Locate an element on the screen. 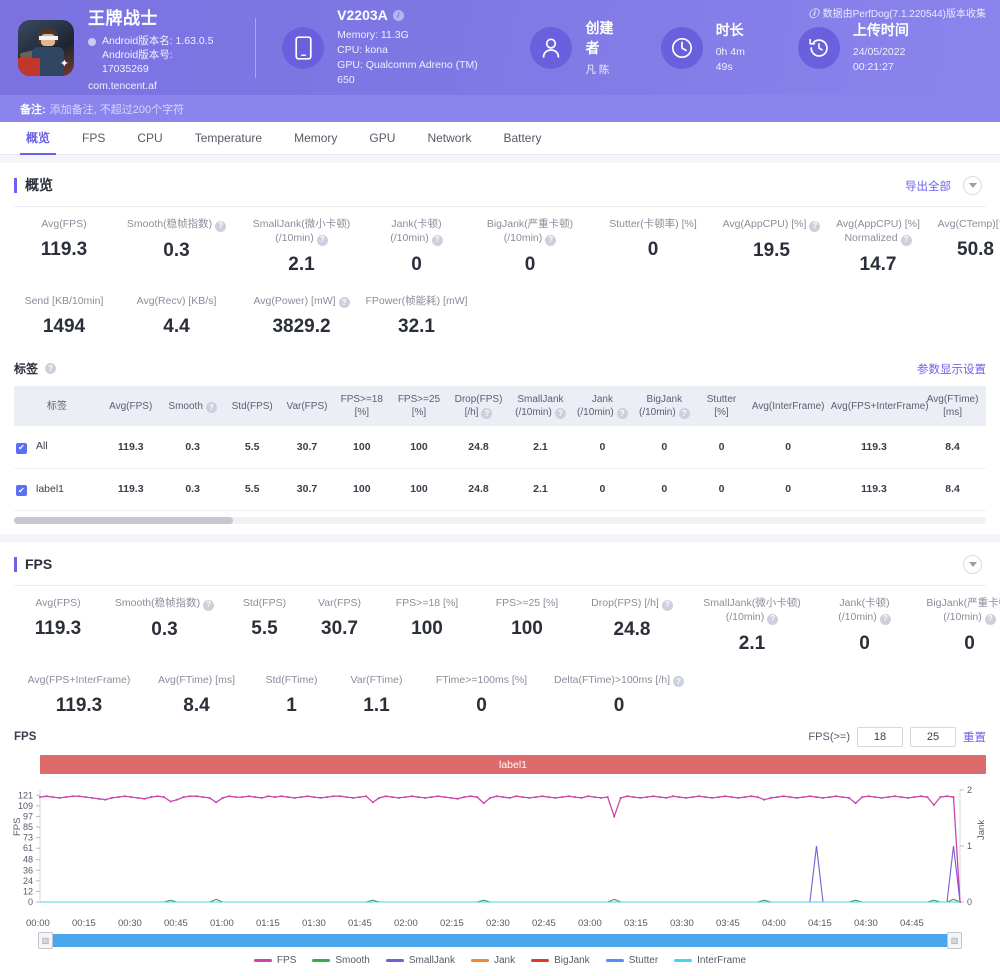  metric-label: FPower(帧能耗) [mW] is located at coordinates (416, 300).